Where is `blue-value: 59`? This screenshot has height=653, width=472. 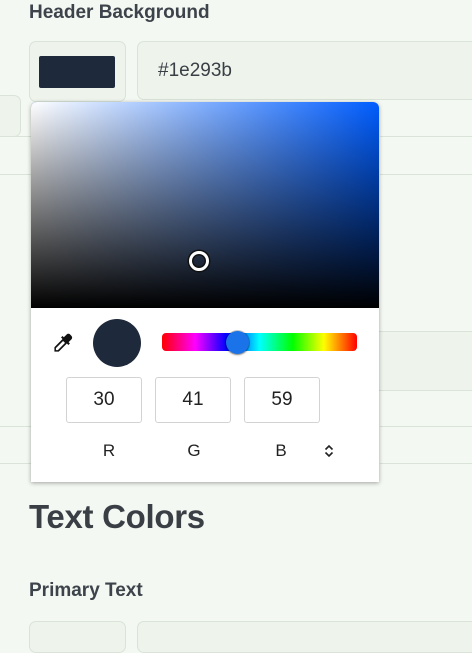
blue-value: 59 is located at coordinates (282, 399).